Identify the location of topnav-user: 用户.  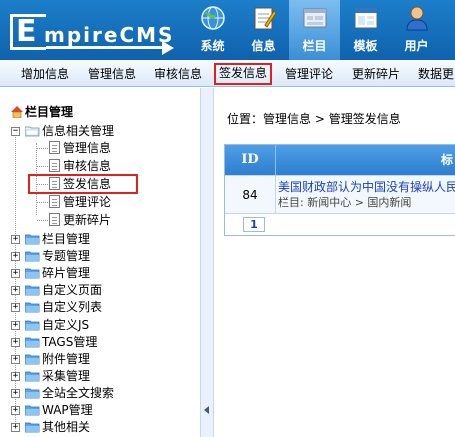
(416, 30).